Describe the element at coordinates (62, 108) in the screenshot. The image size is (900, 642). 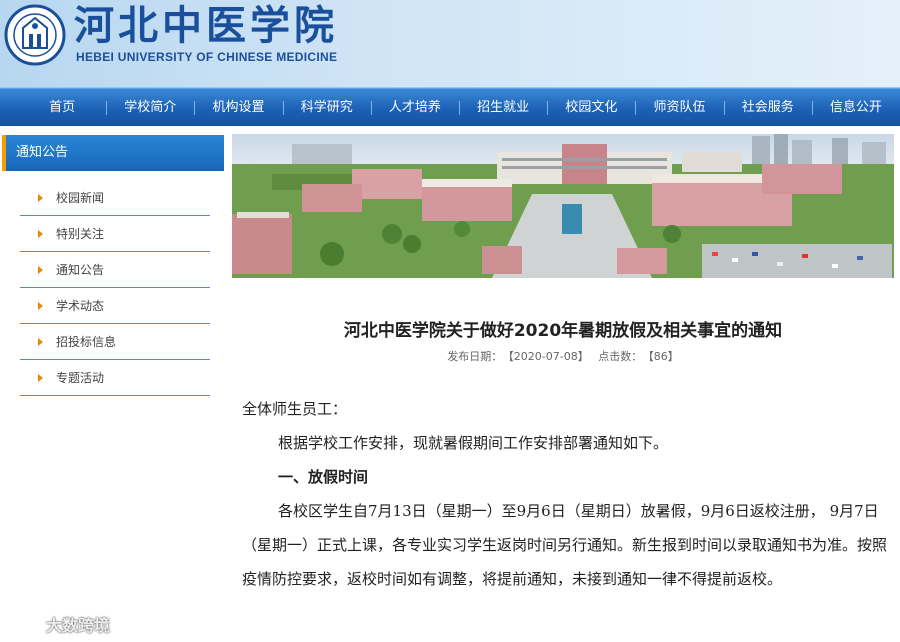
I see `nav-item-home: 首页` at that location.